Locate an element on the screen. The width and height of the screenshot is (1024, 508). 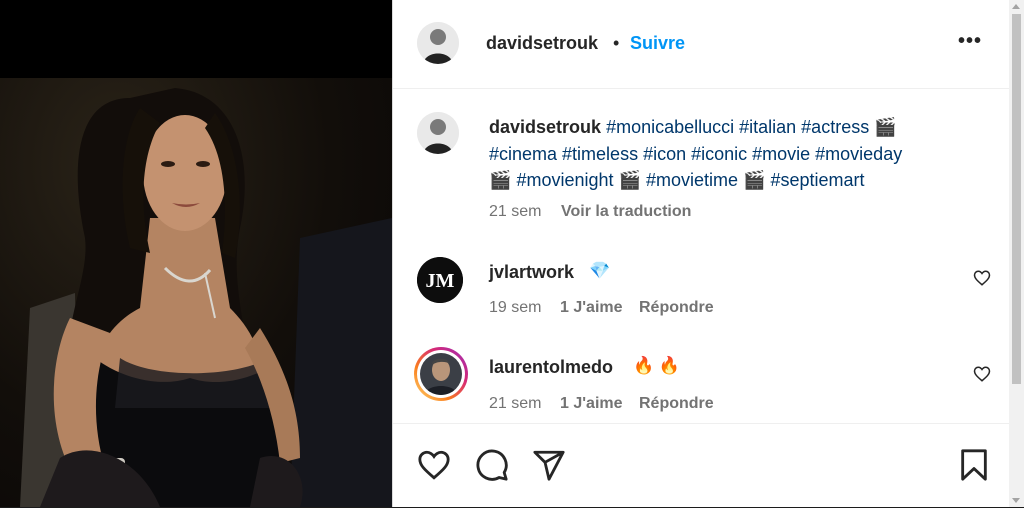
scroll-up-icon is located at coordinates (1016, 6).